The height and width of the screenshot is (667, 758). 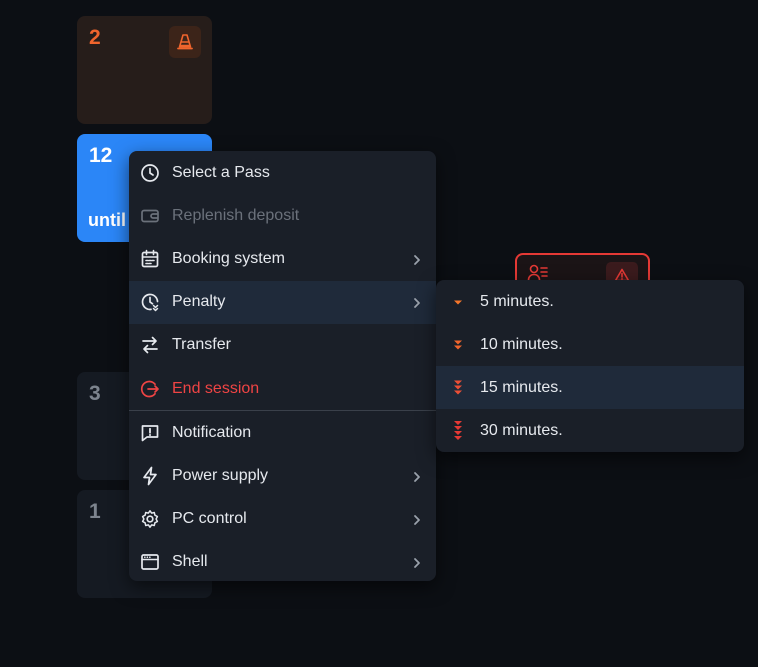 What do you see at coordinates (517, 301) in the screenshot?
I see `penalty-option-label: 5 minutes.` at bounding box center [517, 301].